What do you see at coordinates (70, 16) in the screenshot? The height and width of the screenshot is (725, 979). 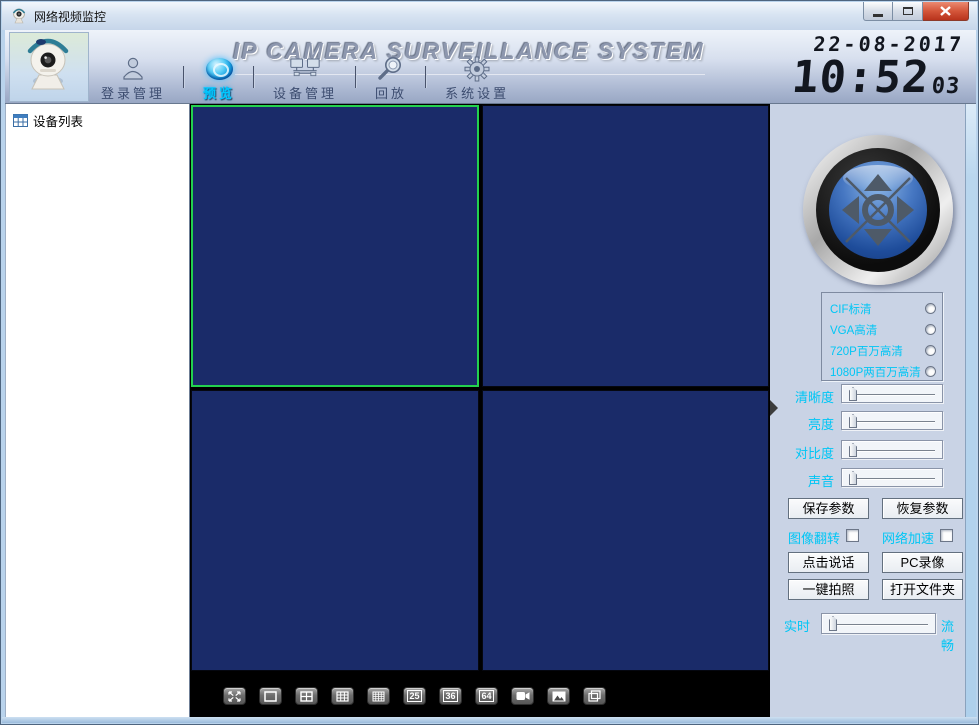 I see `window-title: 网络视频监控` at bounding box center [70, 16].